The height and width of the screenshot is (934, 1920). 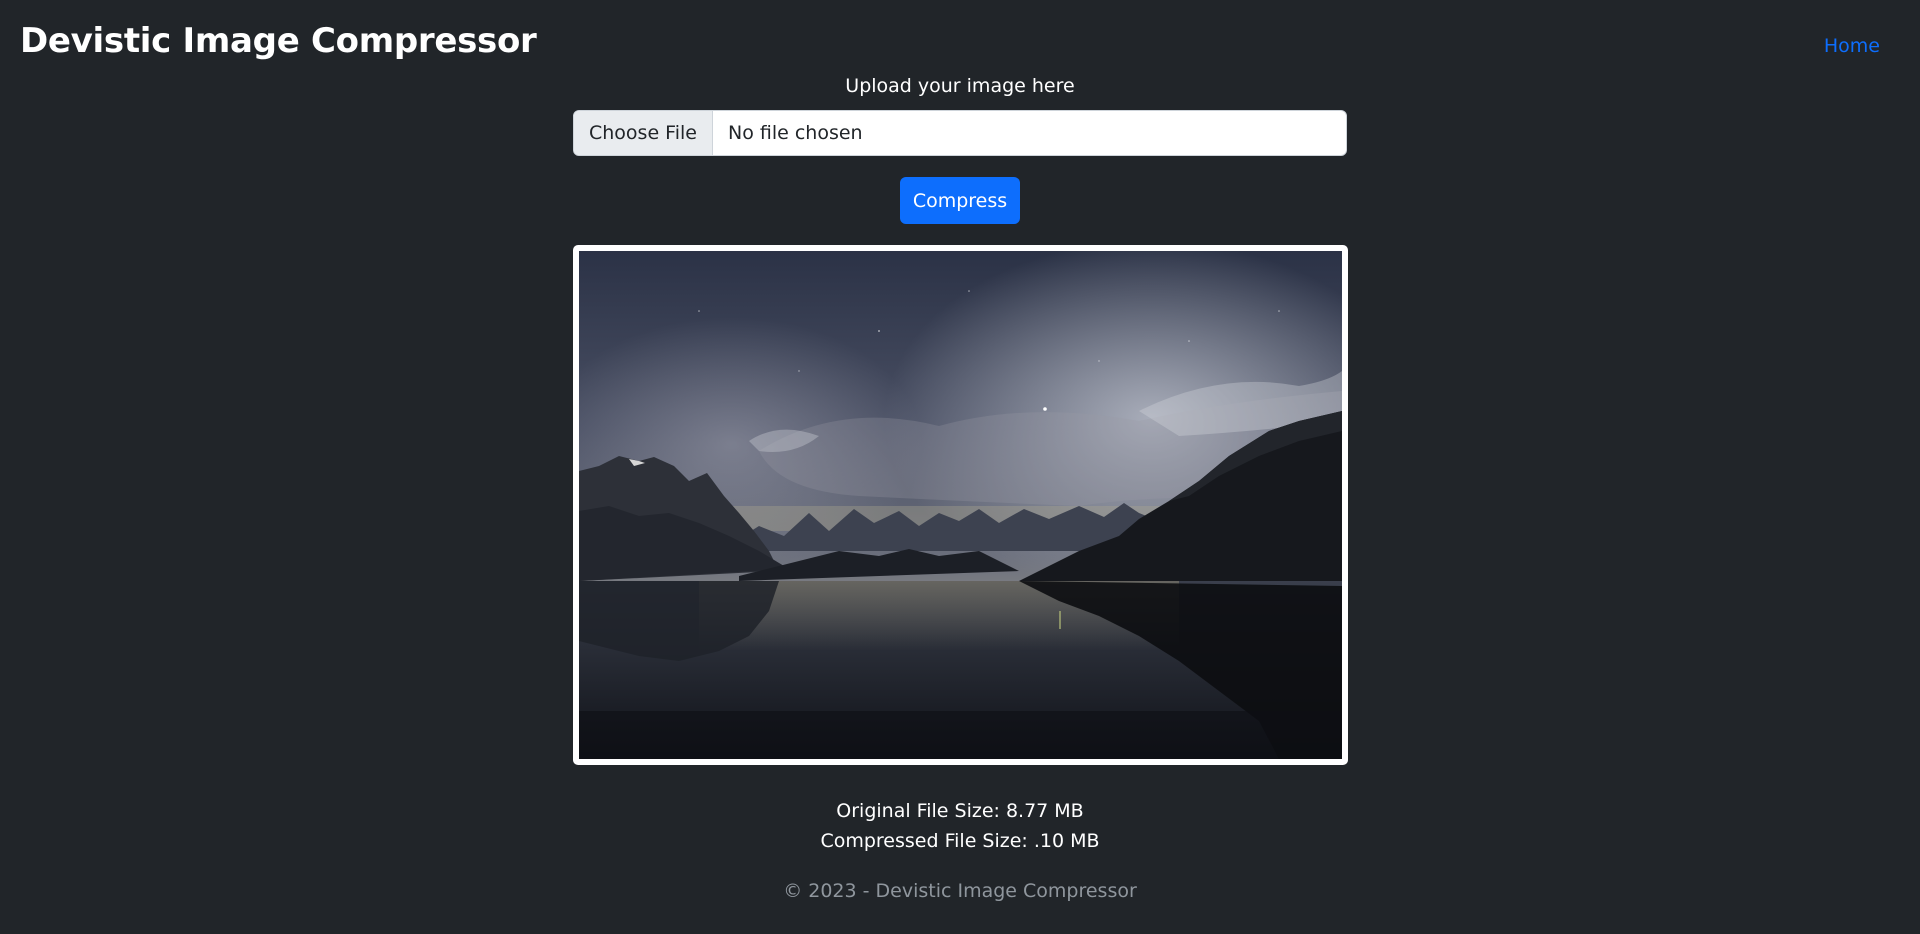 I want to click on upload-label: Upload your image here, so click(x=960, y=86).